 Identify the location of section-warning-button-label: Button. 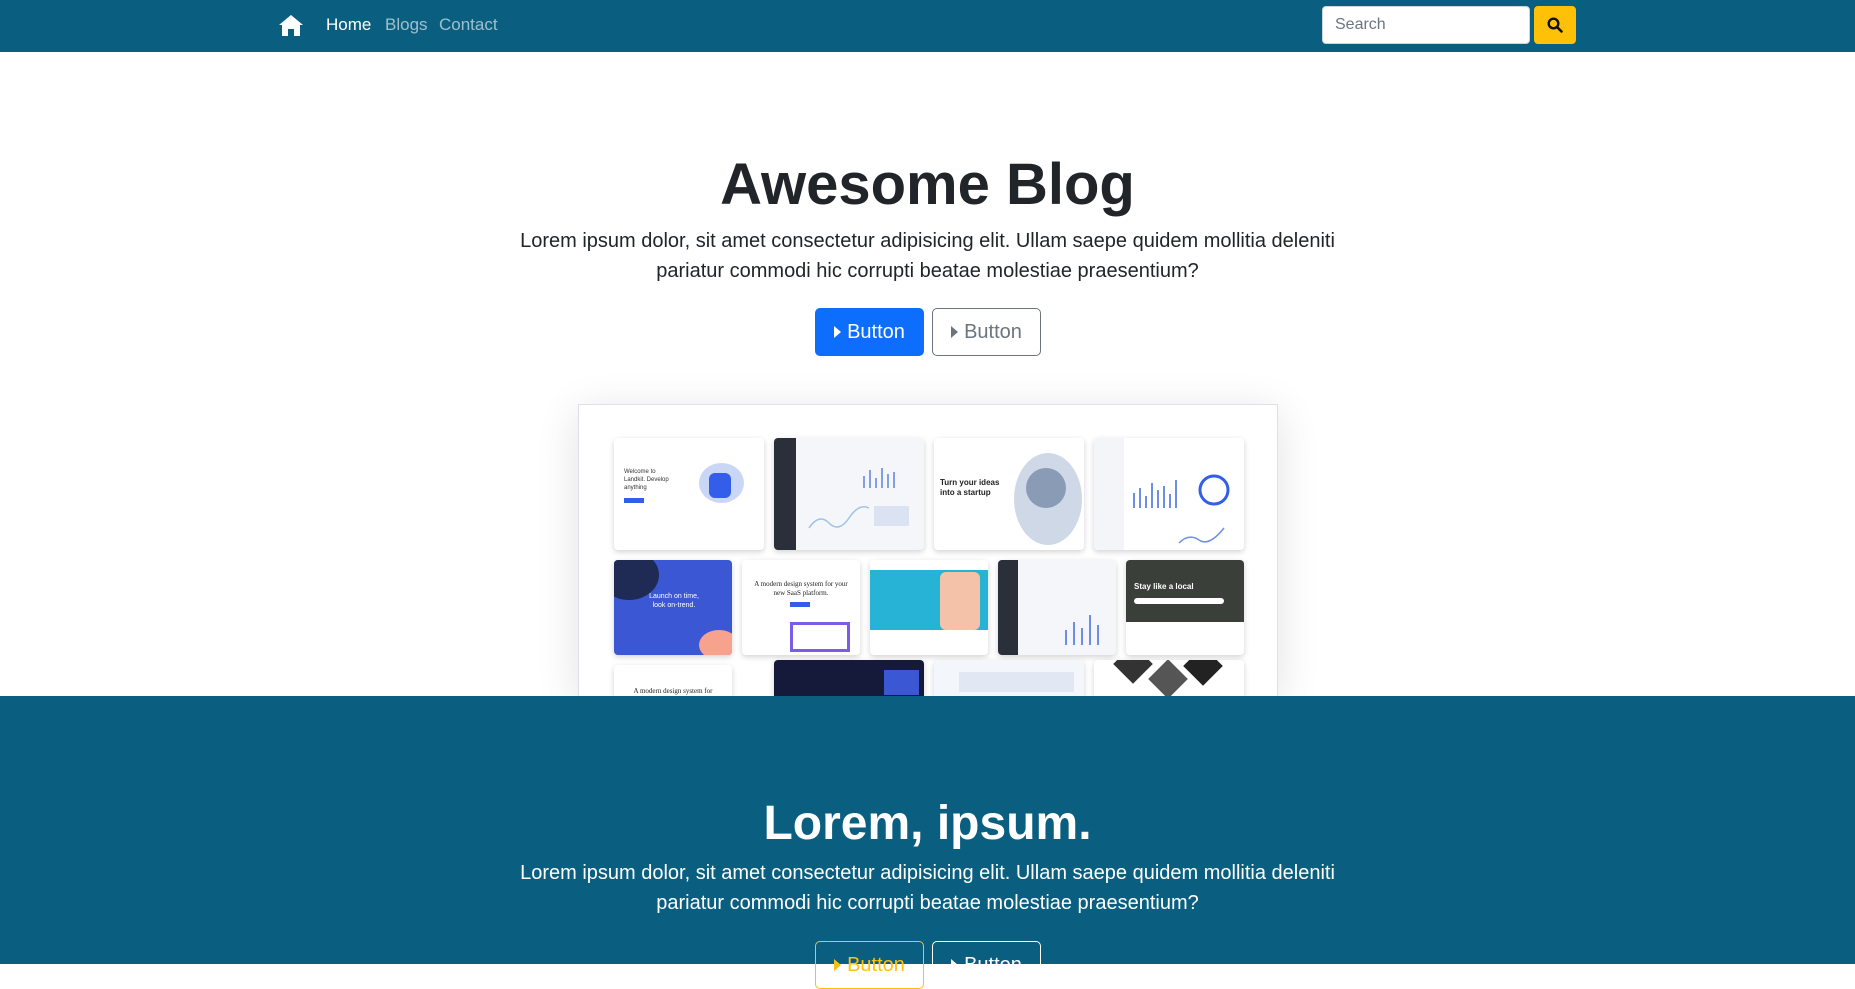
(876, 964).